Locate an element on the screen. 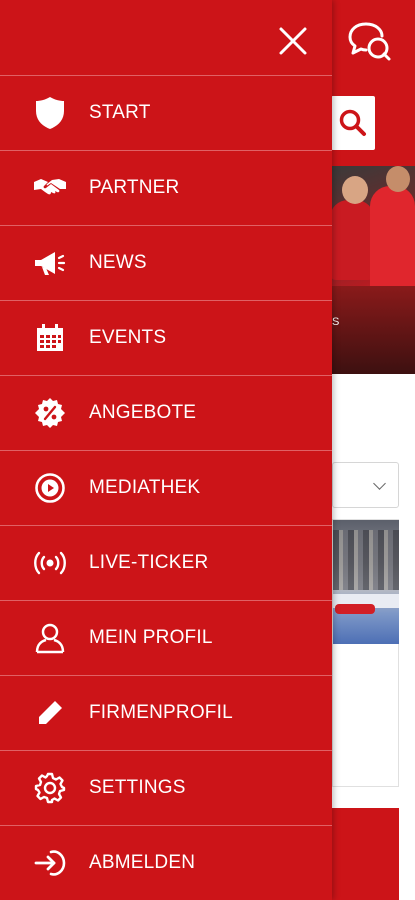 The height and width of the screenshot is (900, 415). menu-item-mein-profil: MEIN PROFIL is located at coordinates (166, 637).